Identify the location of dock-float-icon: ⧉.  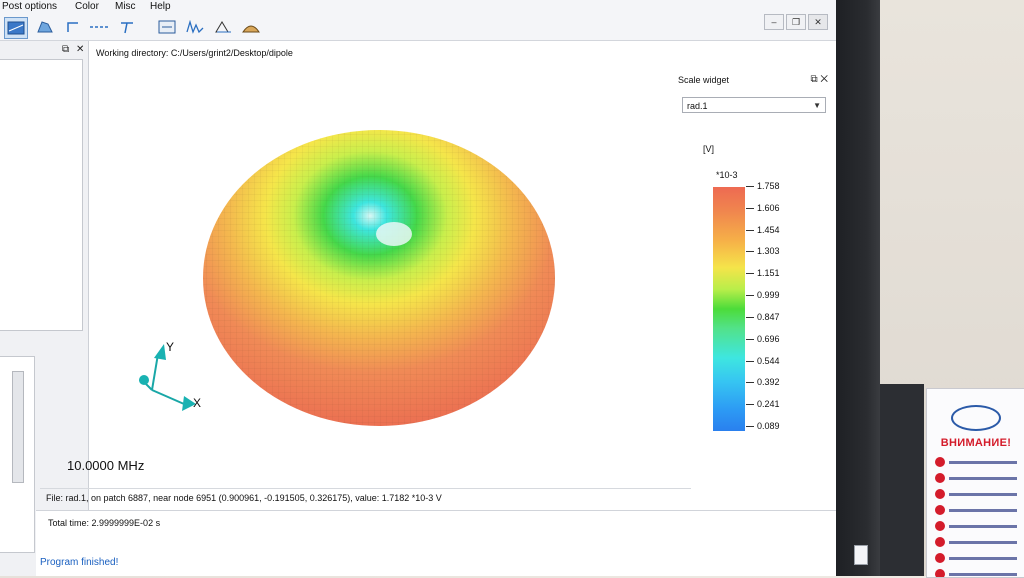
(65, 49).